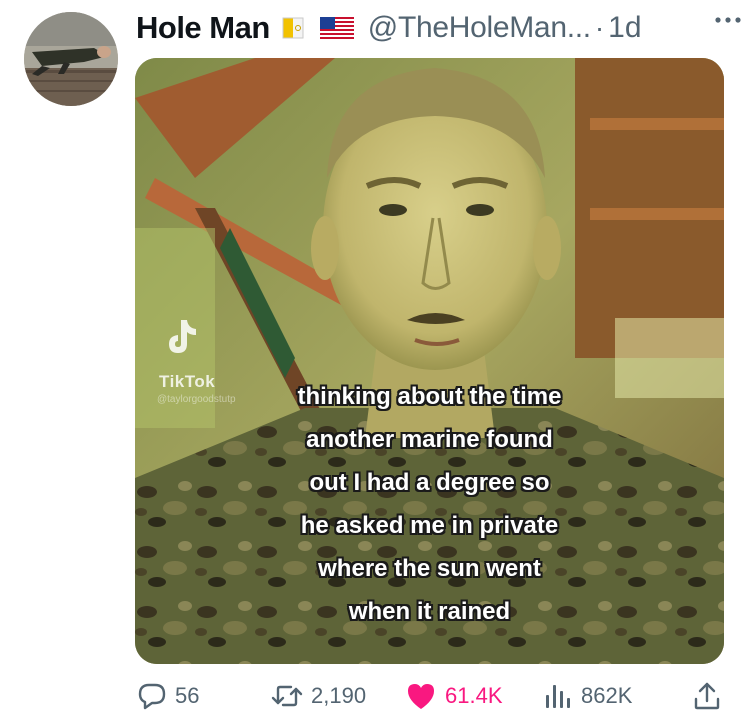 This screenshot has width=750, height=719. What do you see at coordinates (728, 20) in the screenshot?
I see `more-options-icon` at bounding box center [728, 20].